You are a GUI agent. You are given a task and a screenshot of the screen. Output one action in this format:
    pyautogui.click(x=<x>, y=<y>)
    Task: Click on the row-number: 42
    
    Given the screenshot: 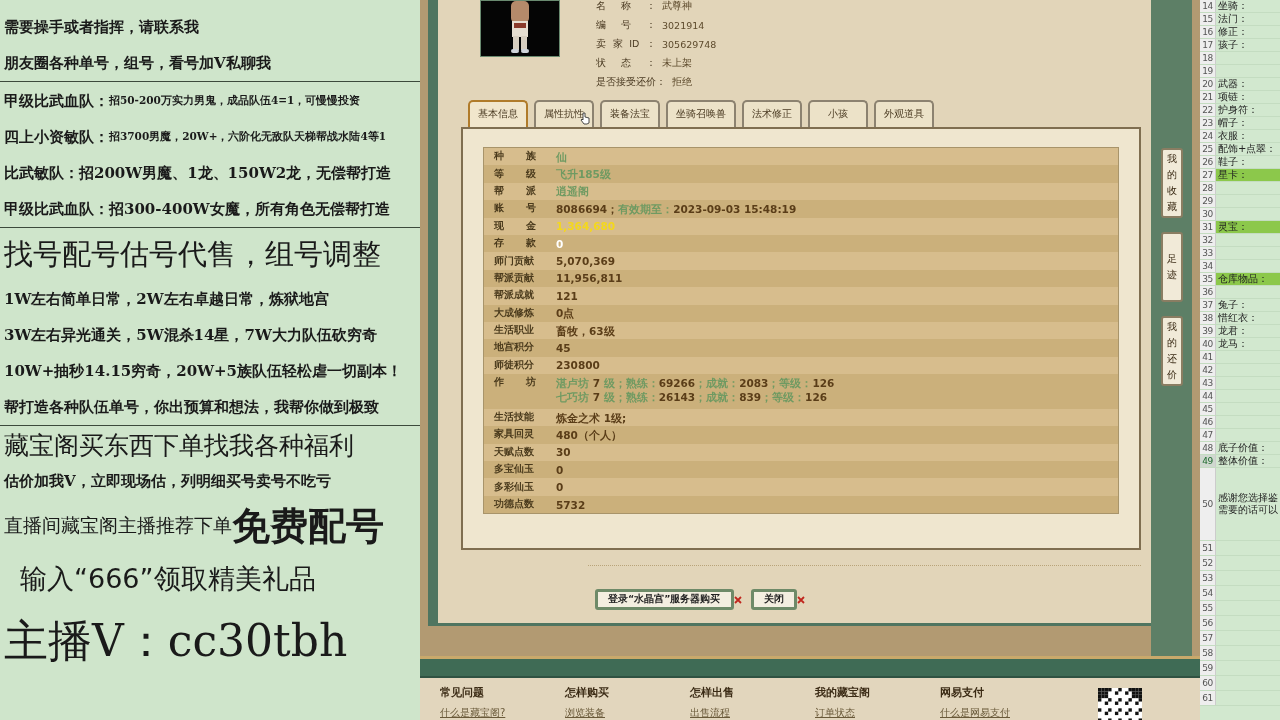 What is the action you would take?
    pyautogui.click(x=1208, y=370)
    